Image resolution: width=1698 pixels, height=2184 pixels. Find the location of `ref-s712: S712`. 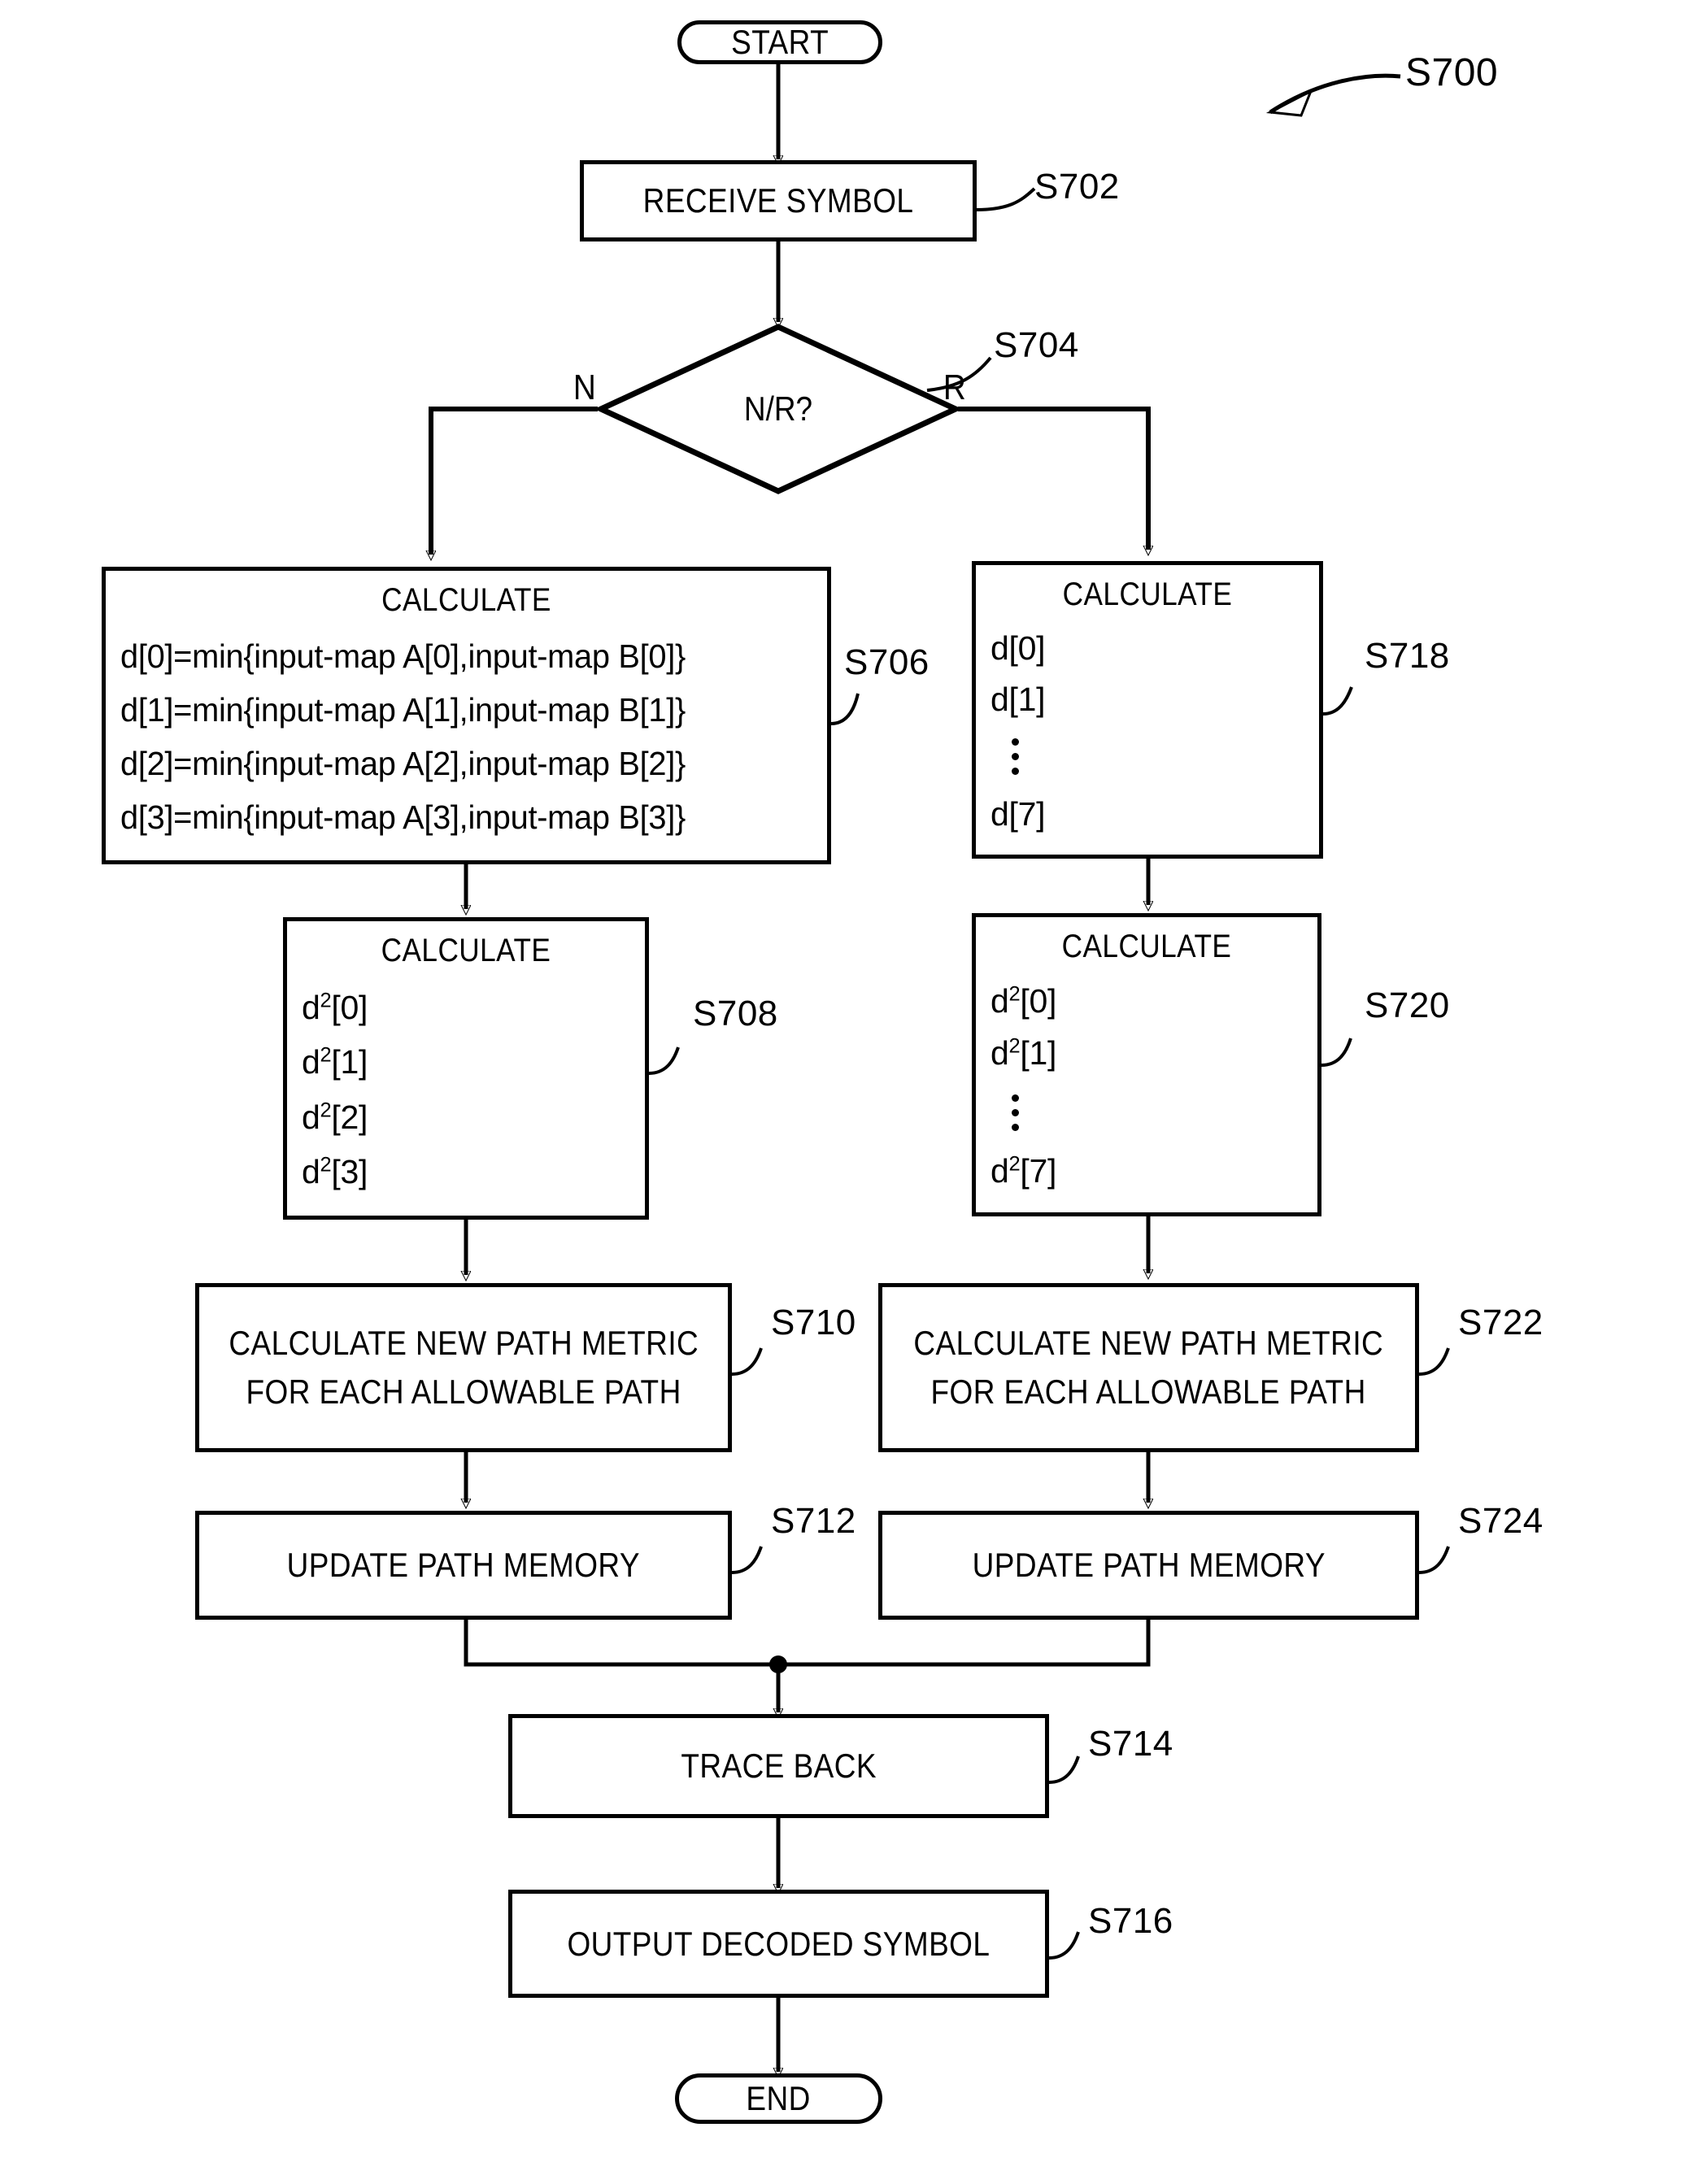

ref-s712: S712 is located at coordinates (813, 1521).